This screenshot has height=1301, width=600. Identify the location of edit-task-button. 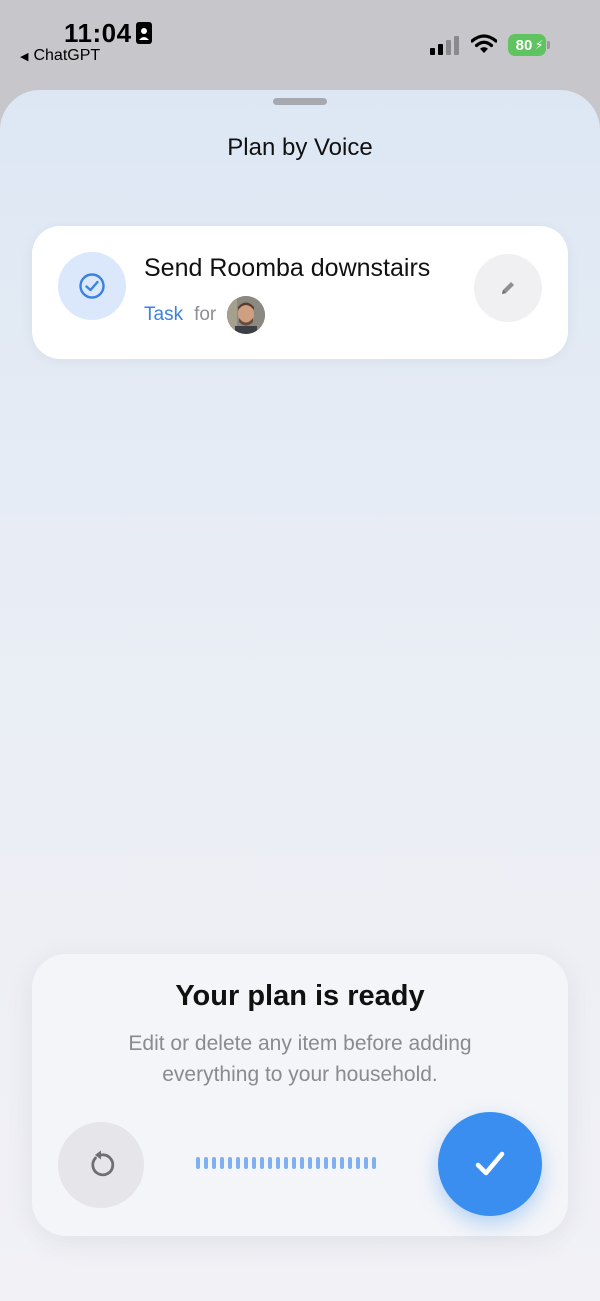
(508, 288).